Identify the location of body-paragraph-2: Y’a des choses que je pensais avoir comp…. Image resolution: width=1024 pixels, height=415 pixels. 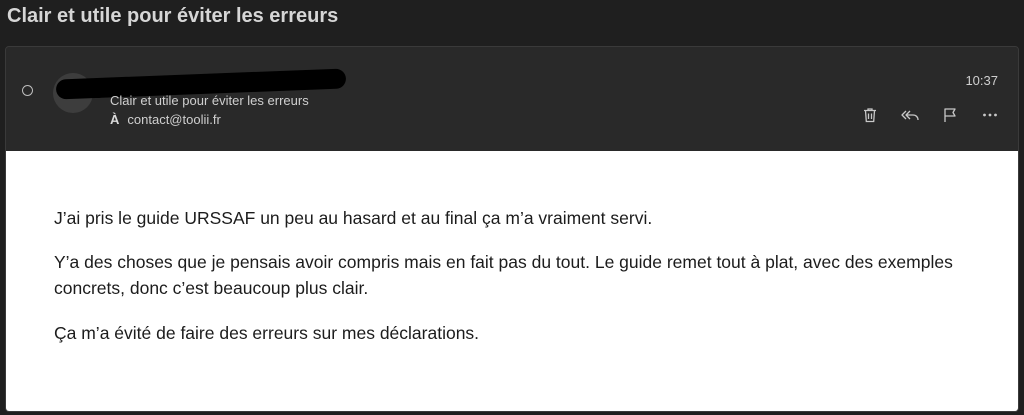
(503, 275).